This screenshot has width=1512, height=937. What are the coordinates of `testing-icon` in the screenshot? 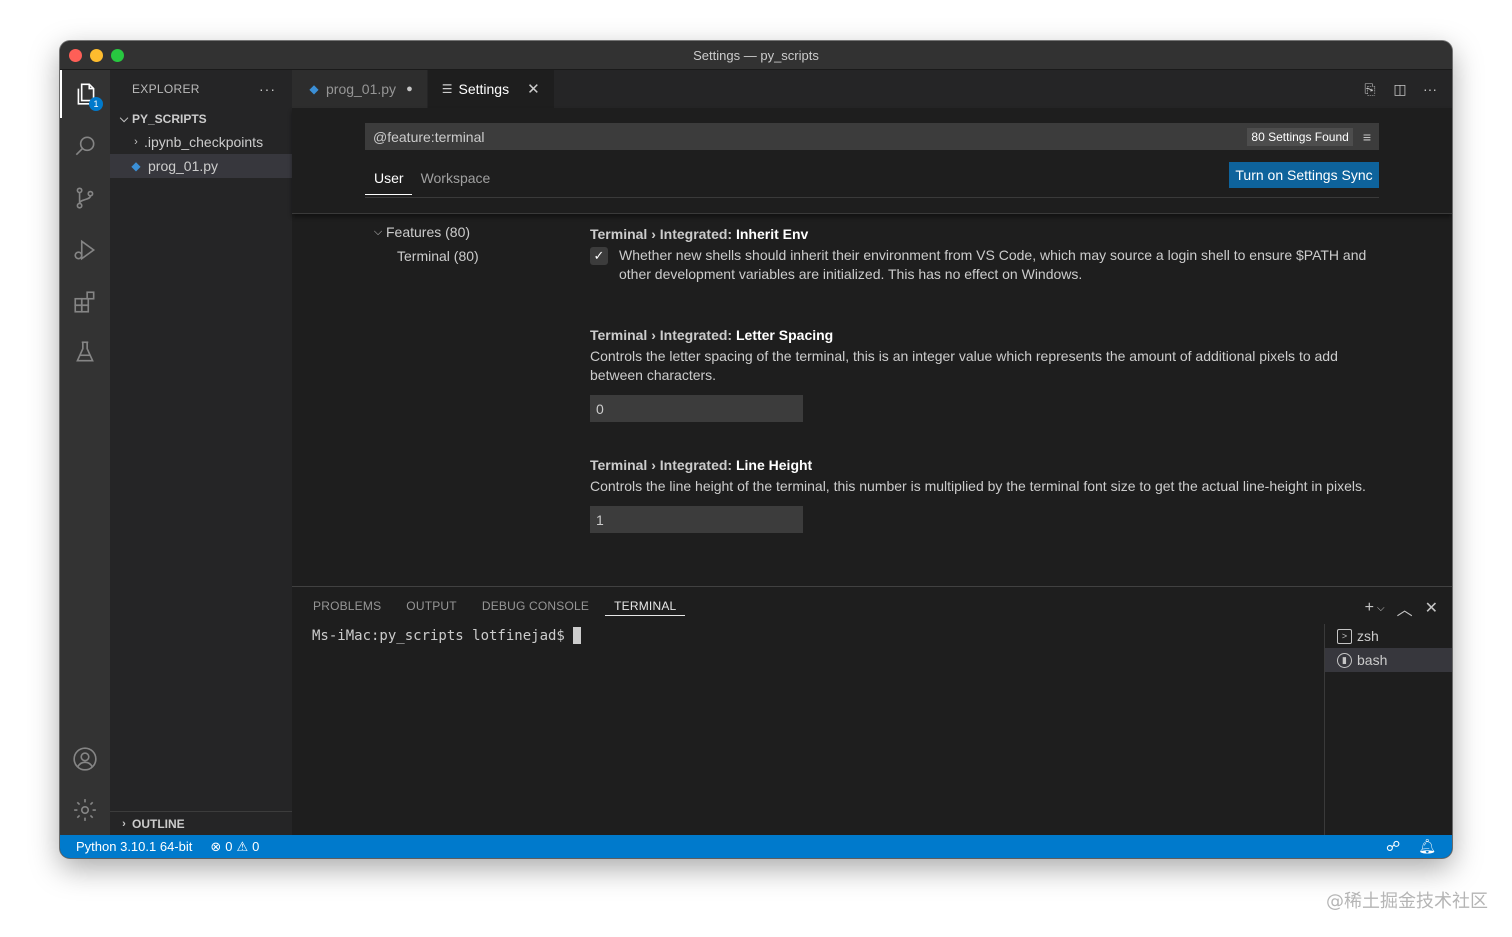 It's located at (85, 352).